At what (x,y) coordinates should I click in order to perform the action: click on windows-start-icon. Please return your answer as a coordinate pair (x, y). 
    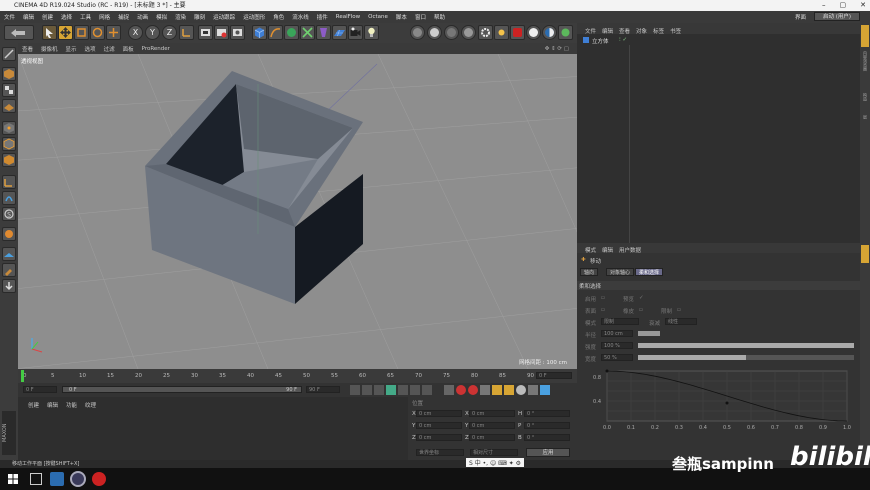
    Looking at the image, I should click on (13, 479).